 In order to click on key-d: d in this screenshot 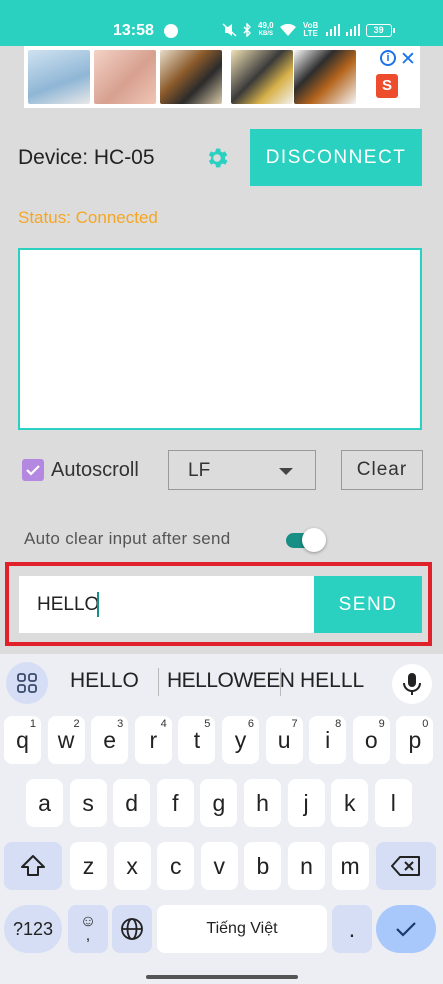, I will do `click(132, 803)`.